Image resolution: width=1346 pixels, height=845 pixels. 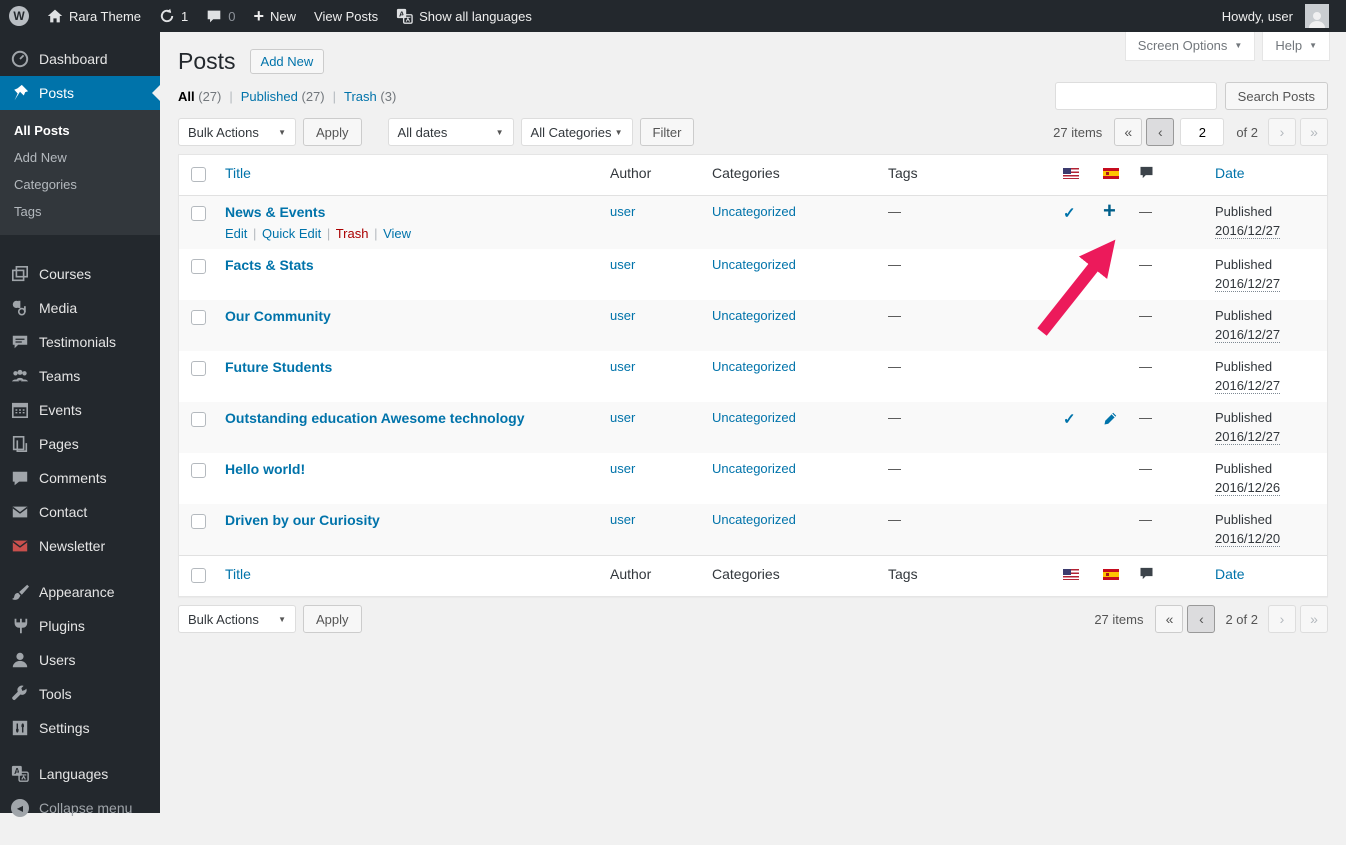 I want to click on category-filter-select: All Categories▼, so click(x=577, y=132).